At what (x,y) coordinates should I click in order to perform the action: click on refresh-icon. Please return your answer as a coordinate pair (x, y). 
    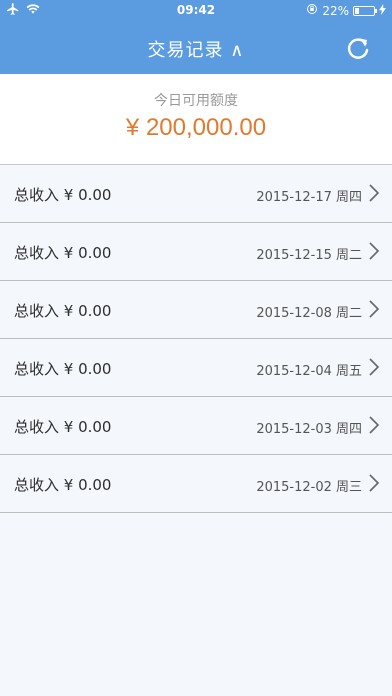
    Looking at the image, I should click on (358, 48).